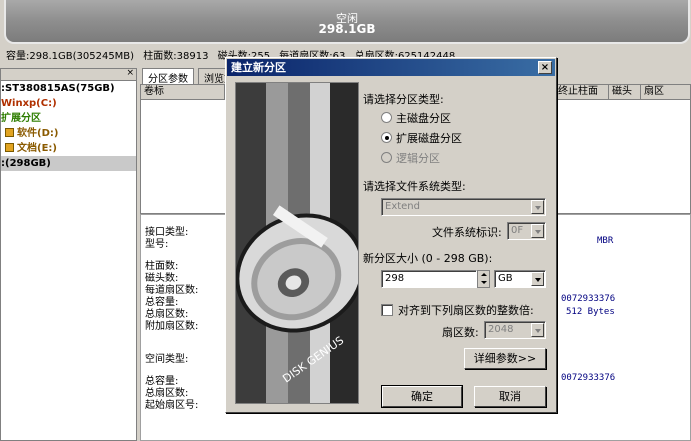 This screenshot has height=441, width=691. Describe the element at coordinates (38, 133) in the screenshot. I see `tree-item-label: 软件(D:)` at that location.